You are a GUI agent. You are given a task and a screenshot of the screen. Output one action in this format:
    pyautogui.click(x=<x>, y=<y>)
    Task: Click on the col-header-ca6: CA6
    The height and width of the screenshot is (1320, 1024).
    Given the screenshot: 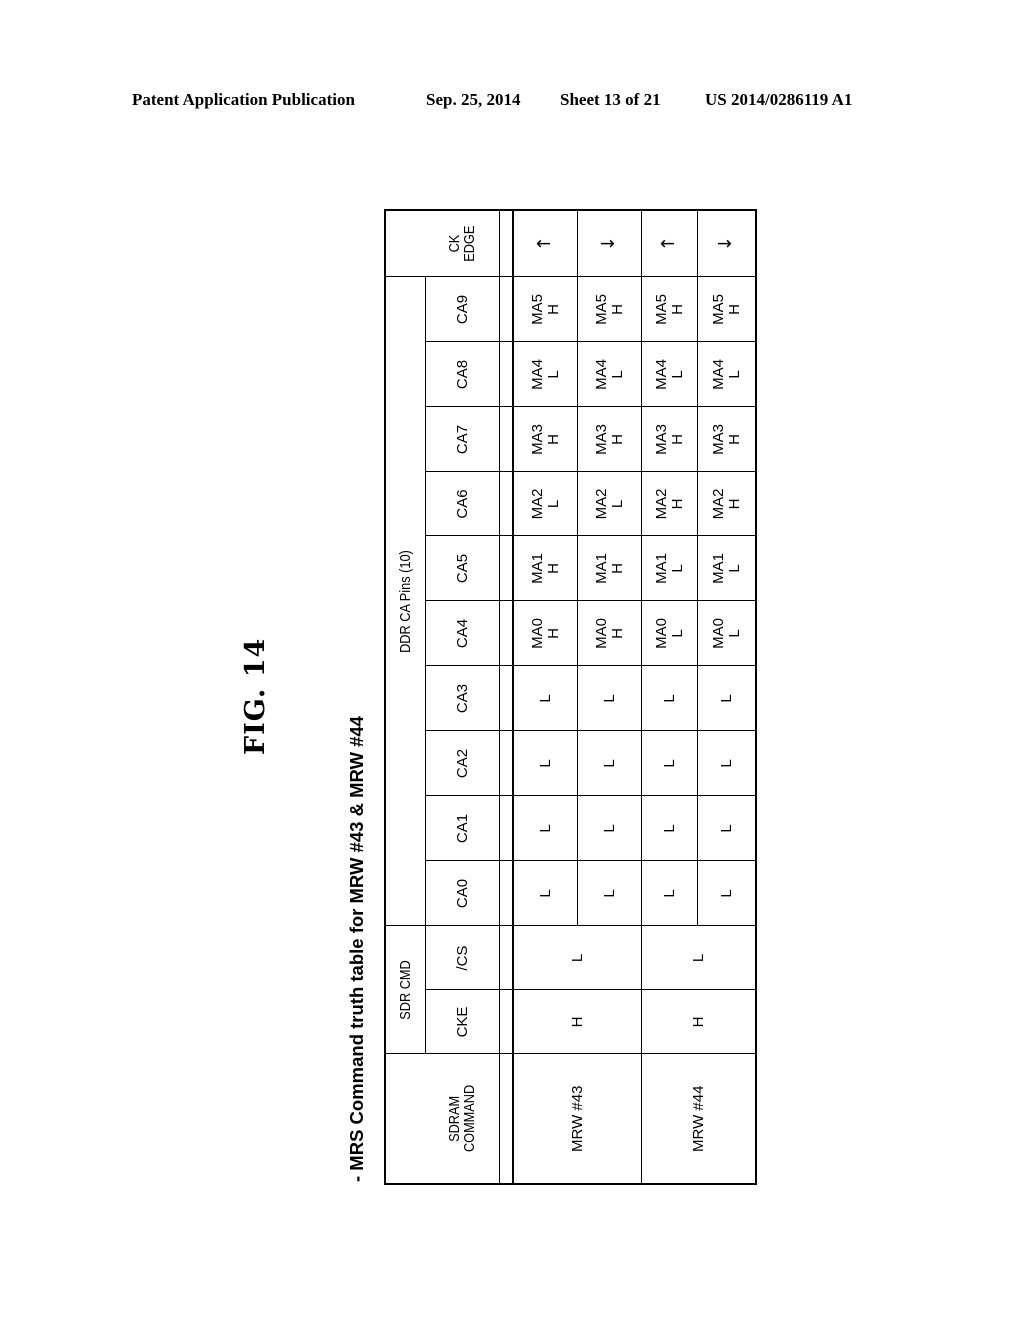 What is the action you would take?
    pyautogui.click(x=462, y=504)
    